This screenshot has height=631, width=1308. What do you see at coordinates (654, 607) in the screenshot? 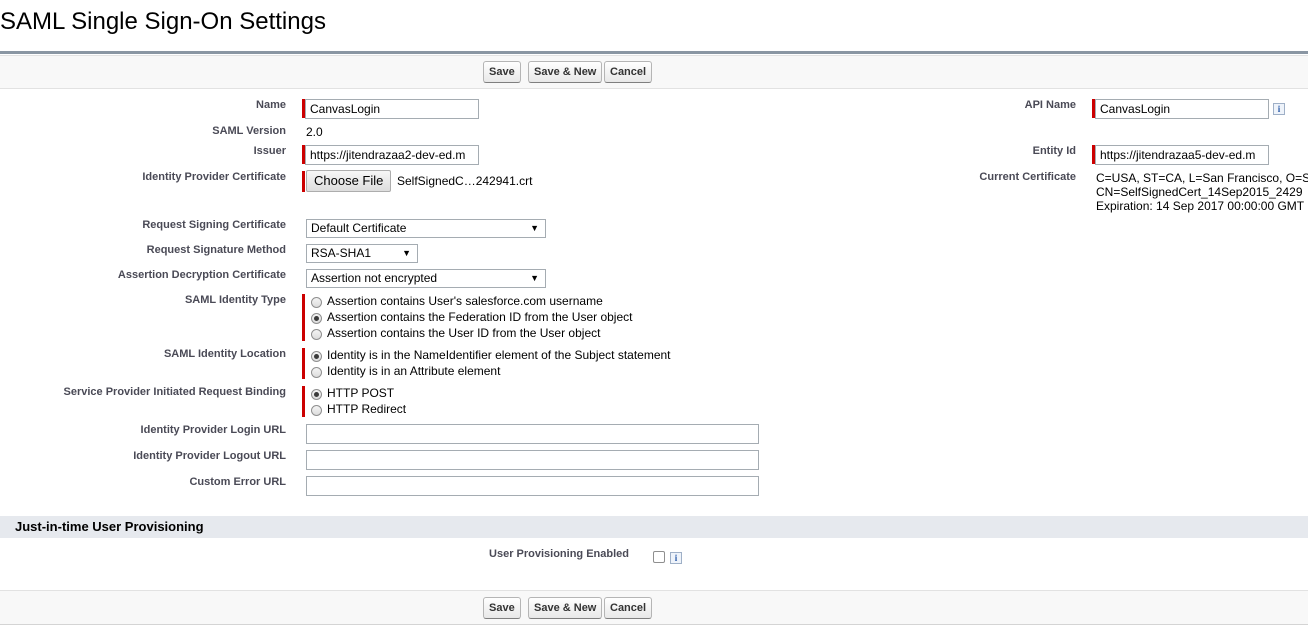
I see `bottom-button-bar: Save Save & New Cancel` at bounding box center [654, 607].